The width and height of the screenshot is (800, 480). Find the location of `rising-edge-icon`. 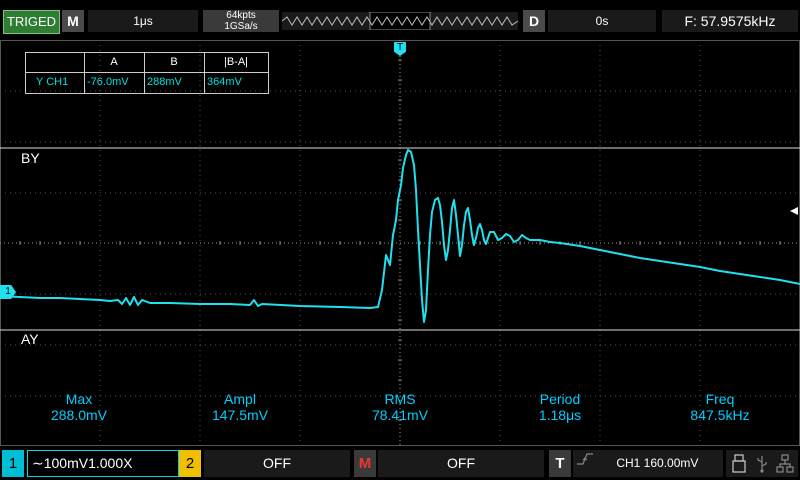

rising-edge-icon is located at coordinates (588, 463).